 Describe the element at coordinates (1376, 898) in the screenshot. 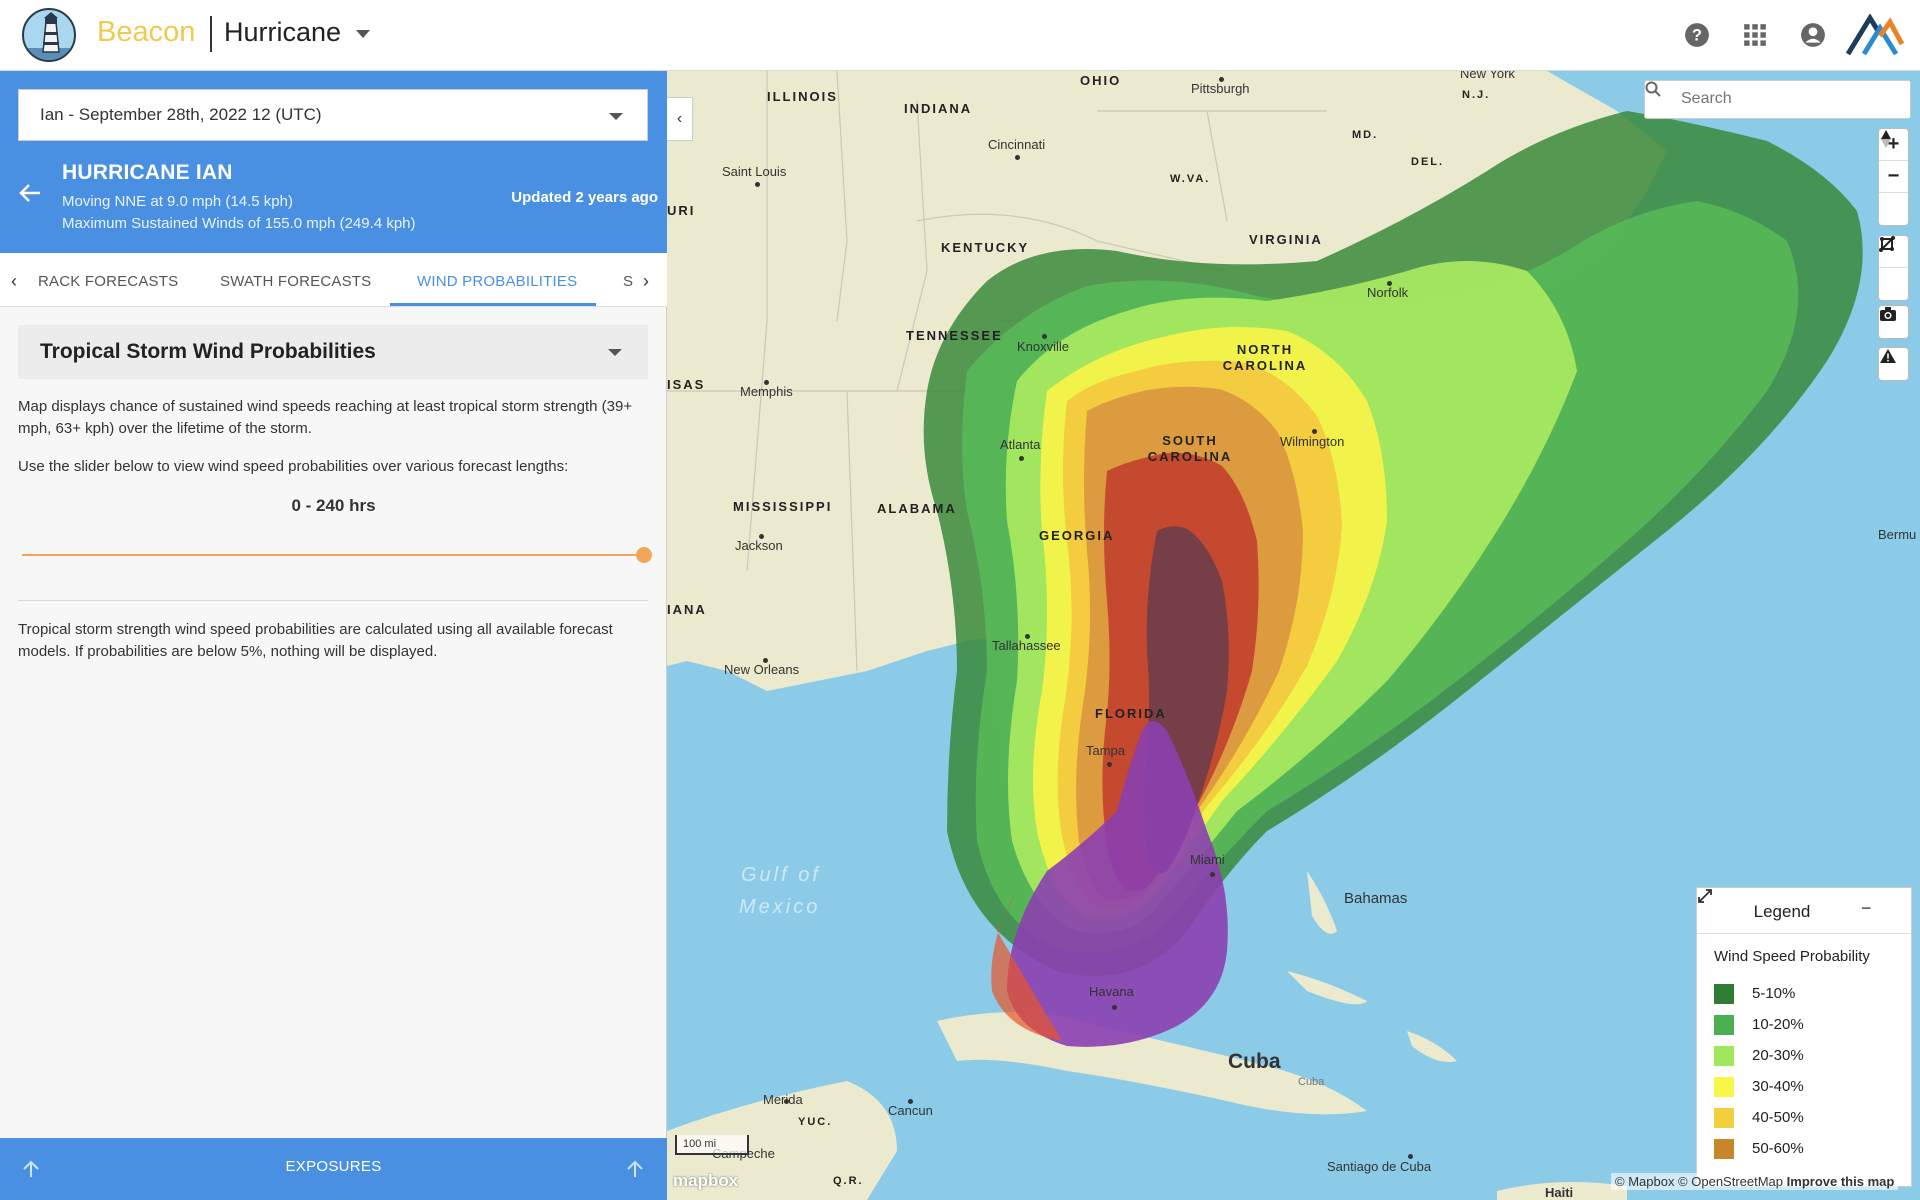

I see `label-bahamas: Bahamas` at that location.